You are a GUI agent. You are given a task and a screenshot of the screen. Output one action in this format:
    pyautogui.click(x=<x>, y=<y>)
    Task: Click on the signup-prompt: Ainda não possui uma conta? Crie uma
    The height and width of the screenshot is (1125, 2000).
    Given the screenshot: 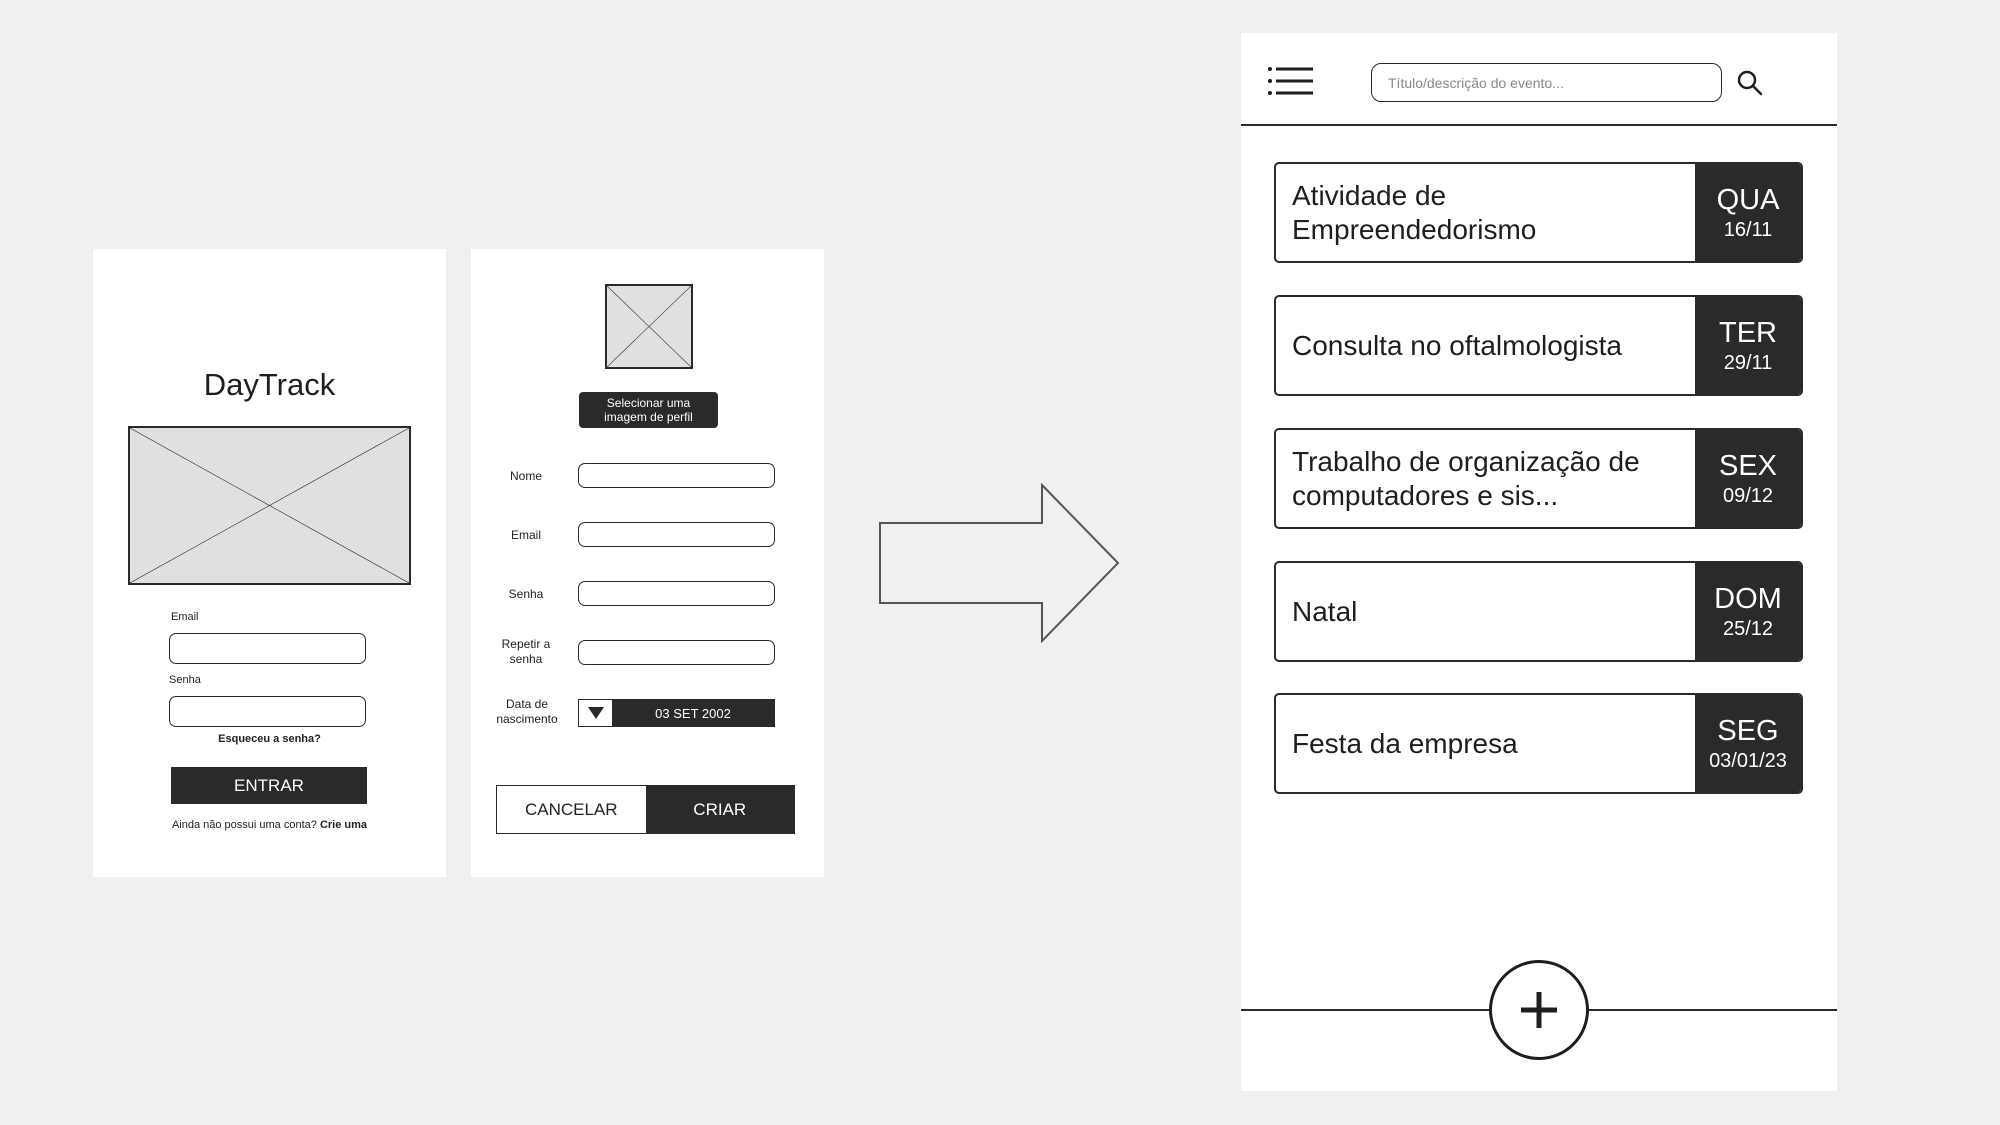 What is the action you would take?
    pyautogui.click(x=269, y=825)
    